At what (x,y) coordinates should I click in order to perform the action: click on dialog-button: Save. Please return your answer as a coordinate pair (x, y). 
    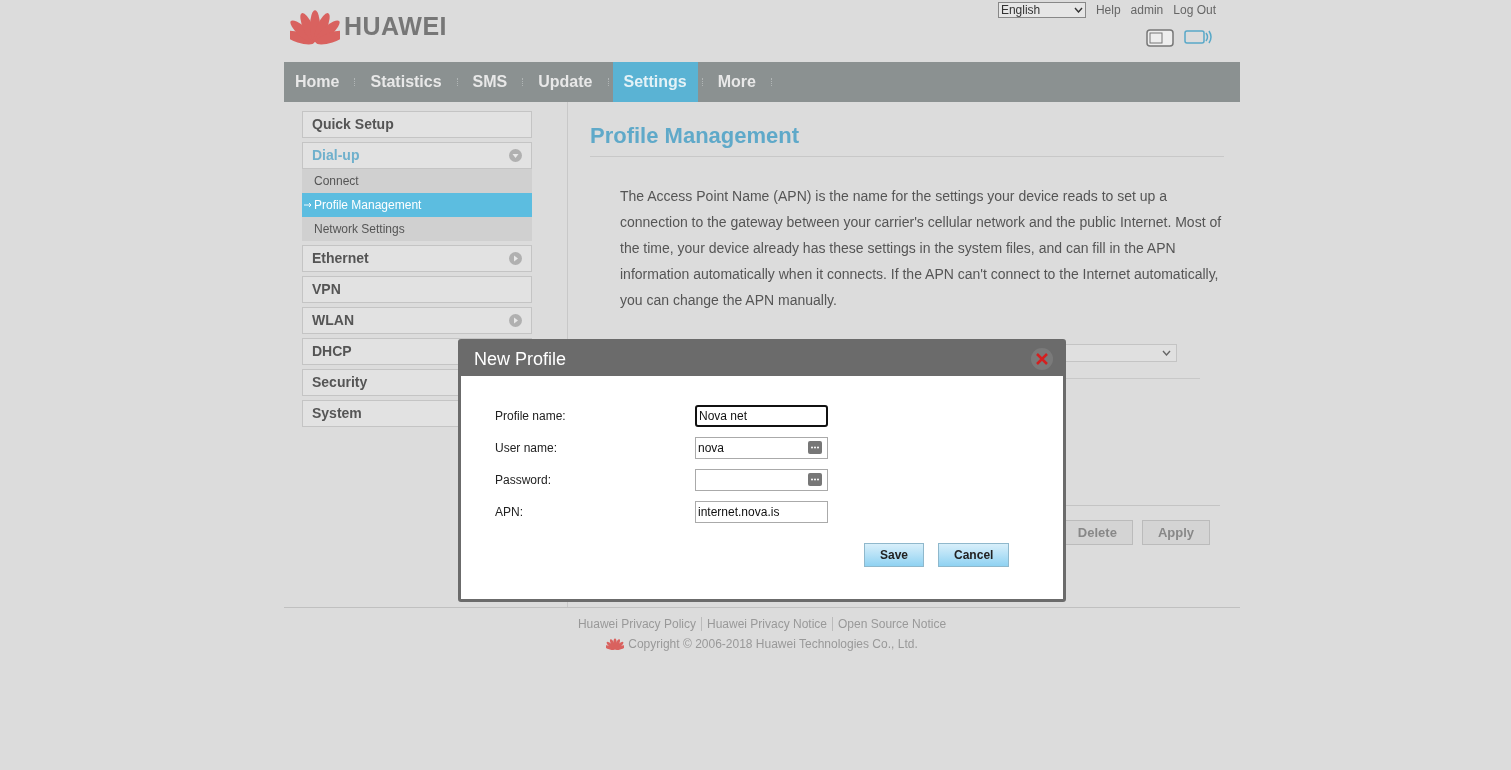
    Looking at the image, I should click on (894, 555).